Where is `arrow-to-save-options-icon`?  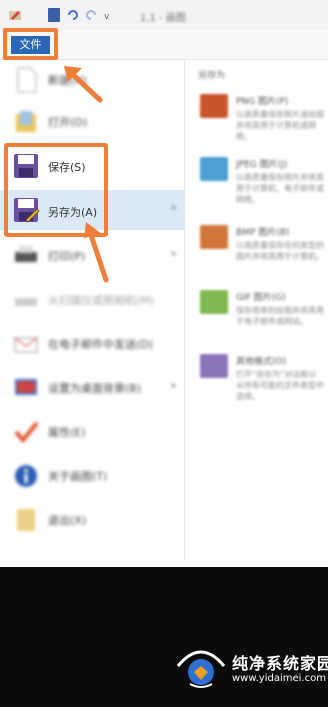 arrow-to-save-options-icon is located at coordinates (96, 252).